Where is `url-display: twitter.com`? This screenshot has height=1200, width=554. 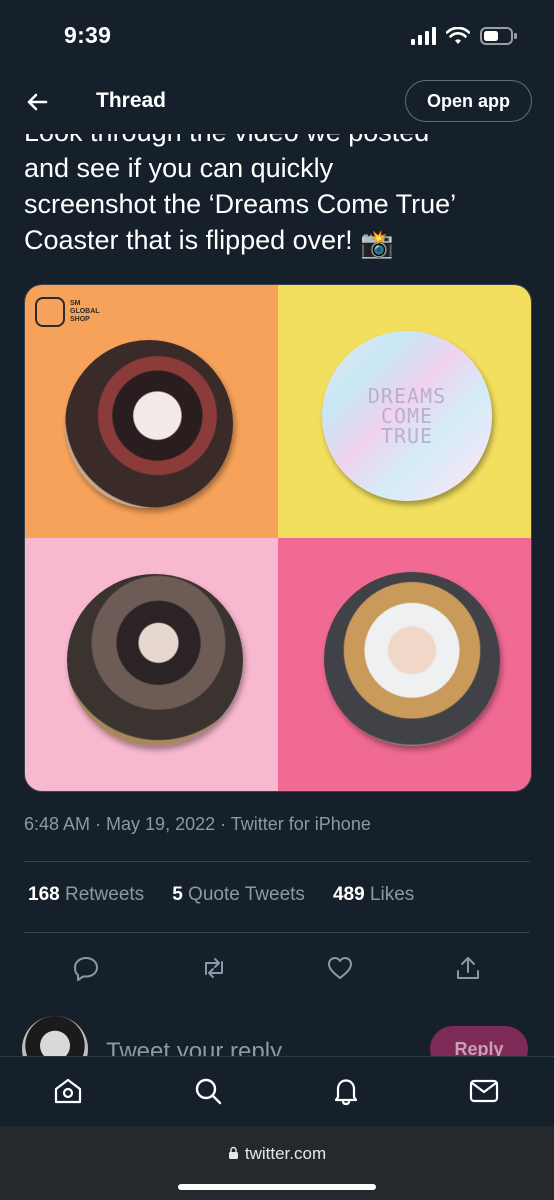 url-display: twitter.com is located at coordinates (277, 1154).